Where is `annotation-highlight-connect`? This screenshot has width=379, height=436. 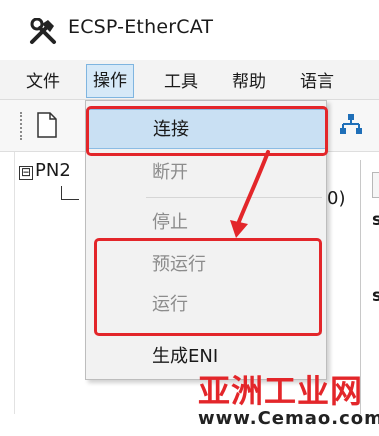 annotation-highlight-connect is located at coordinates (207, 131).